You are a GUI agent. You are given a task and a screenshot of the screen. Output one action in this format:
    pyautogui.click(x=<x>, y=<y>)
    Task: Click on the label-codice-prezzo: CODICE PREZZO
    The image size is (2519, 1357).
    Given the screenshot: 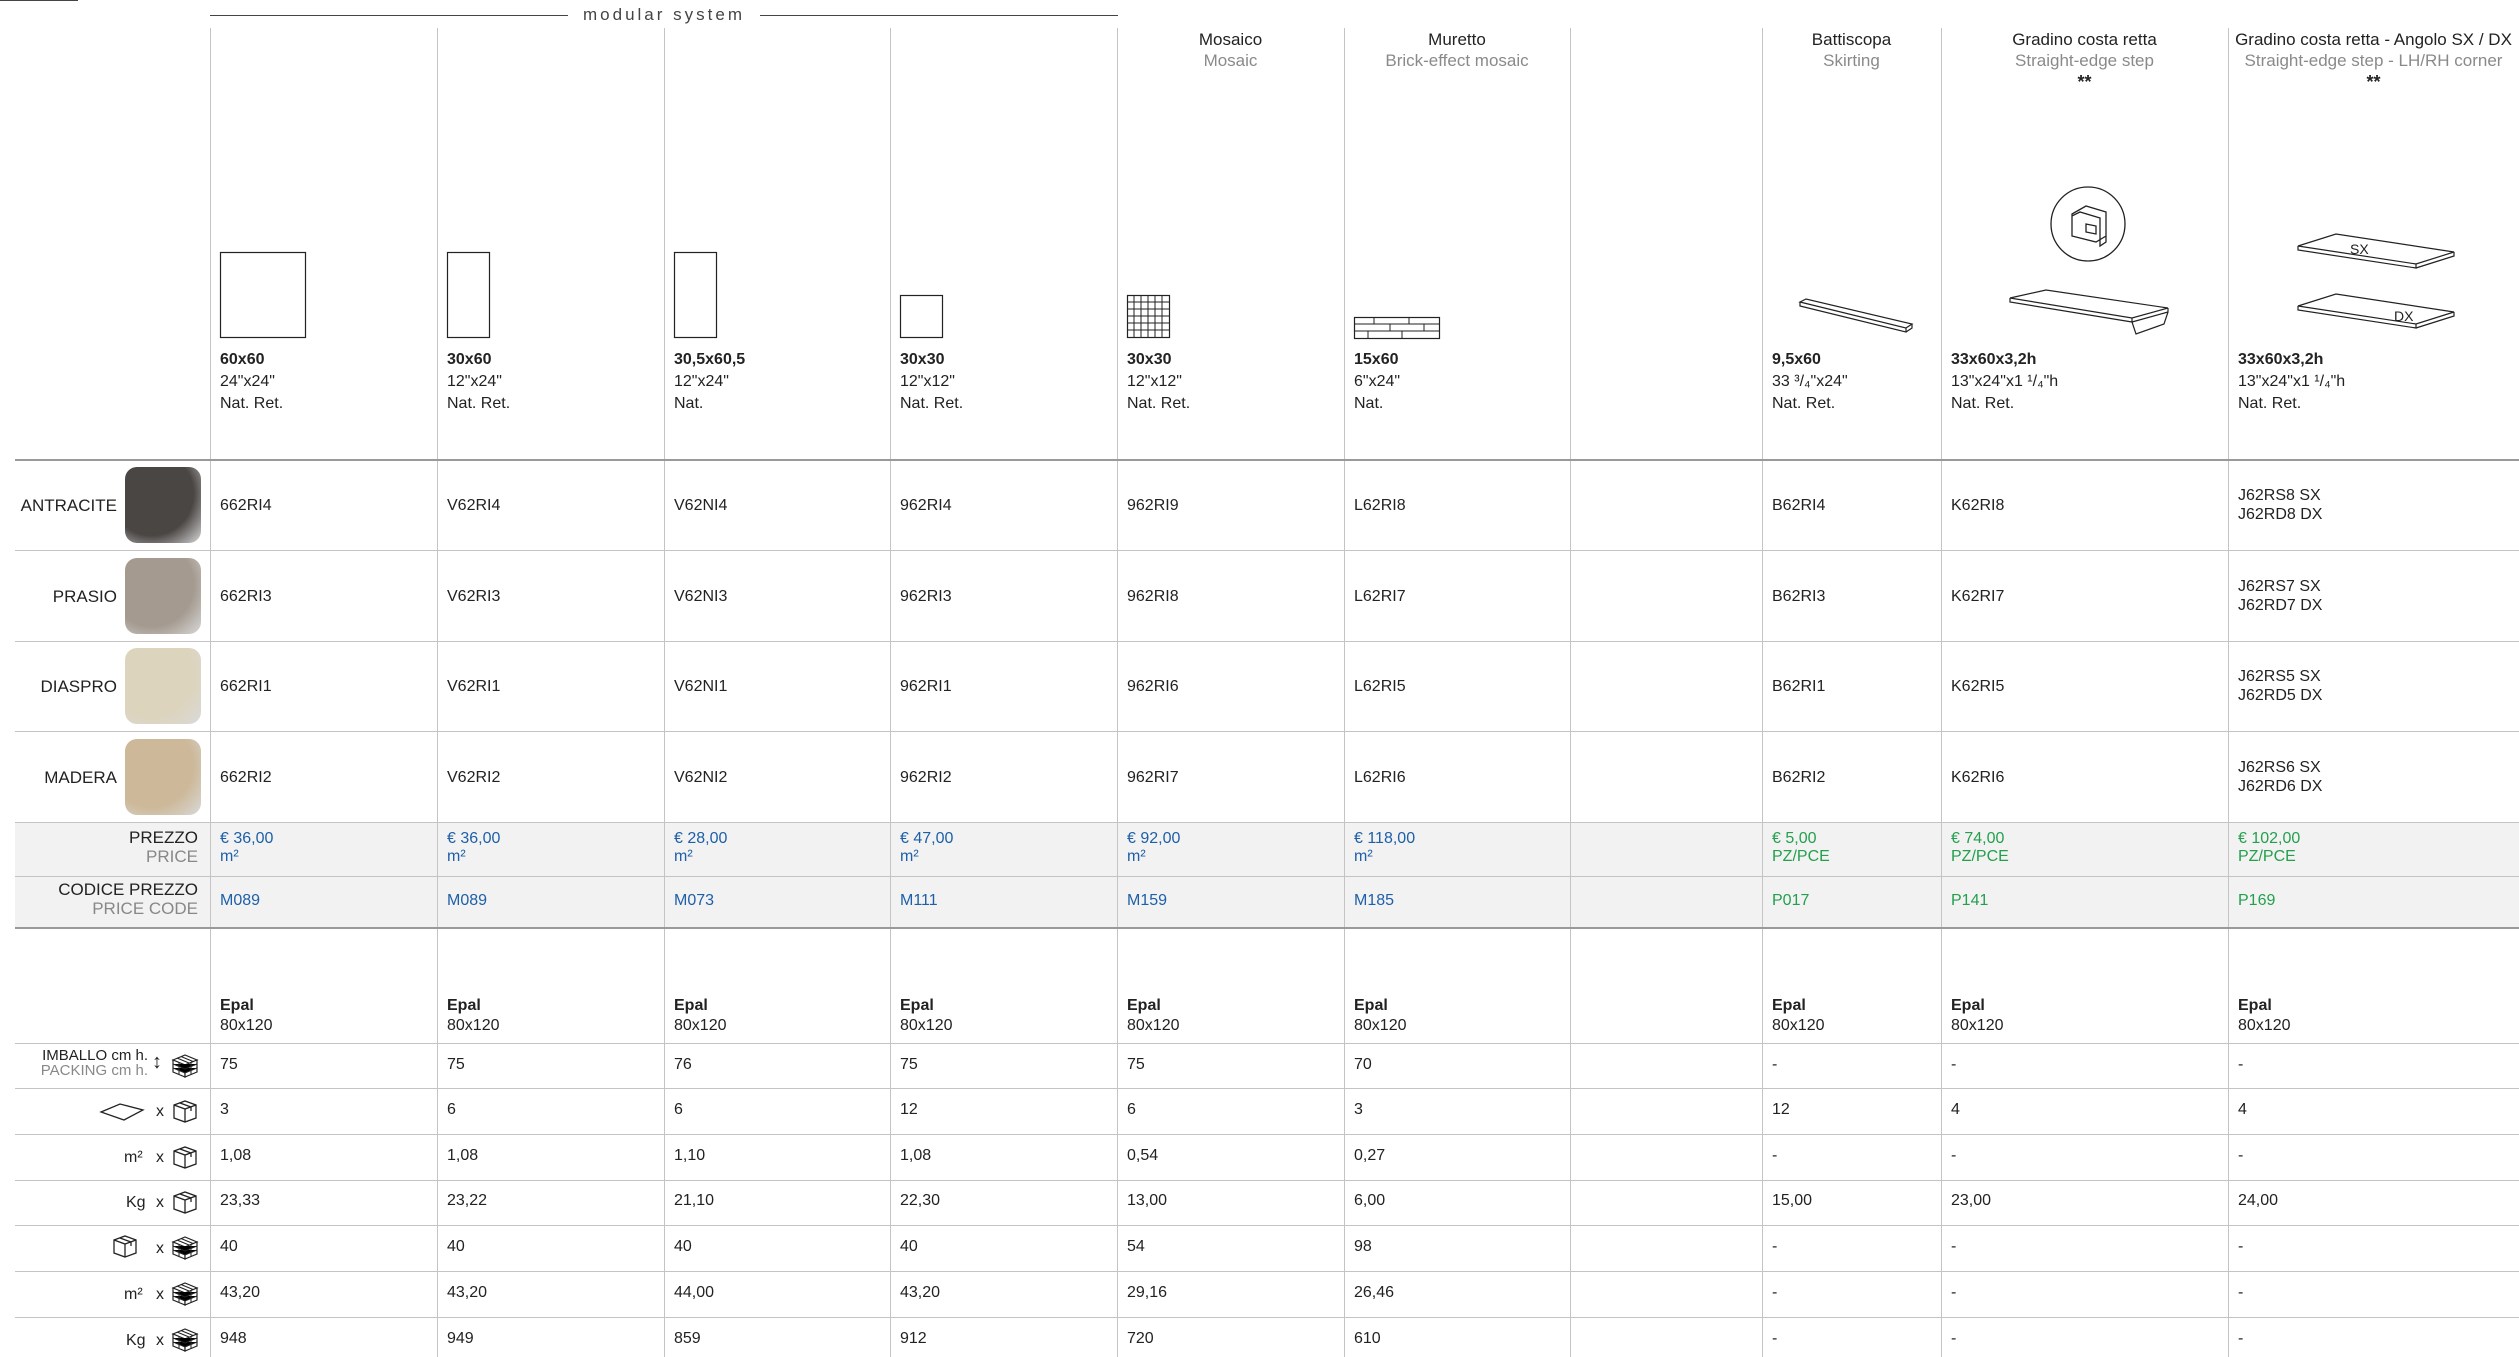 What is the action you would take?
    pyautogui.click(x=128, y=889)
    